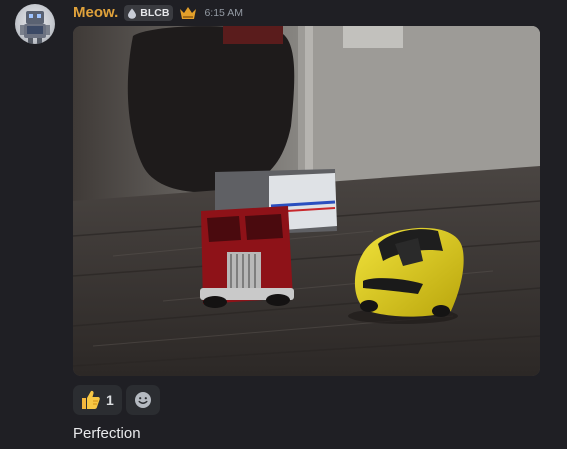  Describe the element at coordinates (95, 13) in the screenshot. I see `username: Meow.` at that location.